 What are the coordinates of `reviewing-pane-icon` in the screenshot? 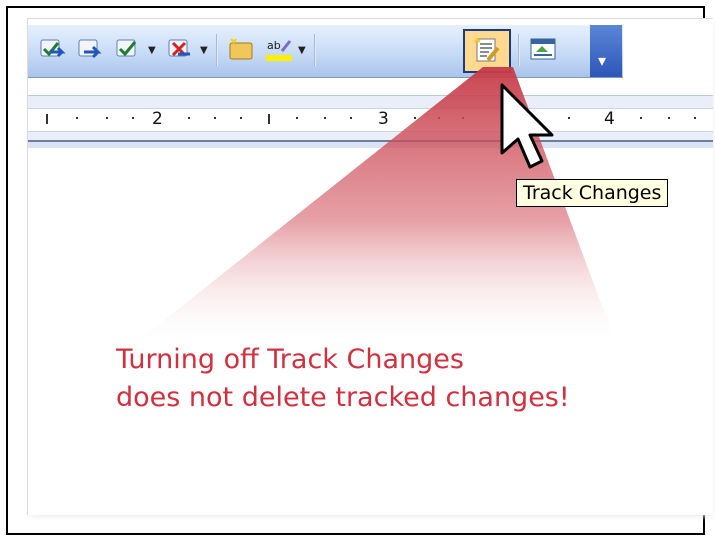 It's located at (543, 50).